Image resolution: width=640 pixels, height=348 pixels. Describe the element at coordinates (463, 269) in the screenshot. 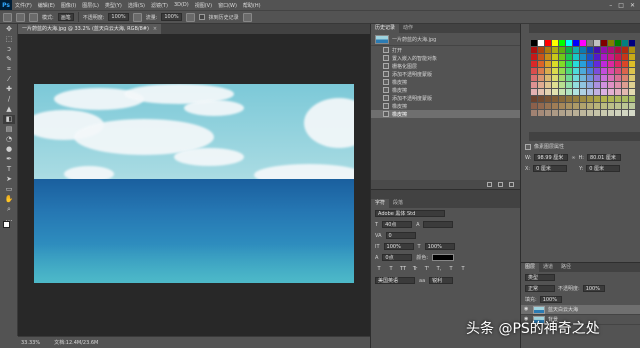

I see `strikethrough-button: T` at that location.